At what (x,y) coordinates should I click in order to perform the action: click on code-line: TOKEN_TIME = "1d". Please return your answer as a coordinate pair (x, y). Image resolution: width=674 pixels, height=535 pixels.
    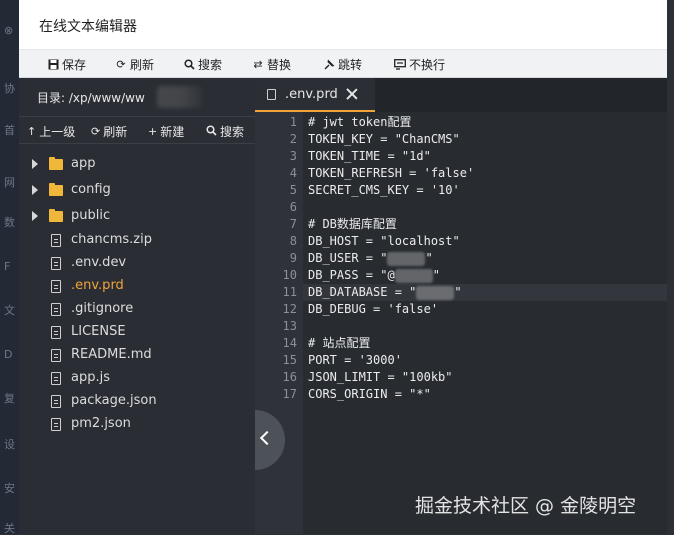
    Looking at the image, I should click on (369, 156).